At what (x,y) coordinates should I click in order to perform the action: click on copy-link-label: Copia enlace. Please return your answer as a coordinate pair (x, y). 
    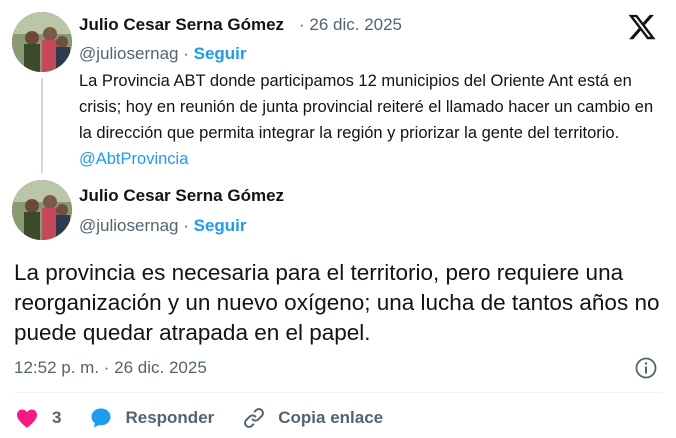
    Looking at the image, I should click on (331, 417).